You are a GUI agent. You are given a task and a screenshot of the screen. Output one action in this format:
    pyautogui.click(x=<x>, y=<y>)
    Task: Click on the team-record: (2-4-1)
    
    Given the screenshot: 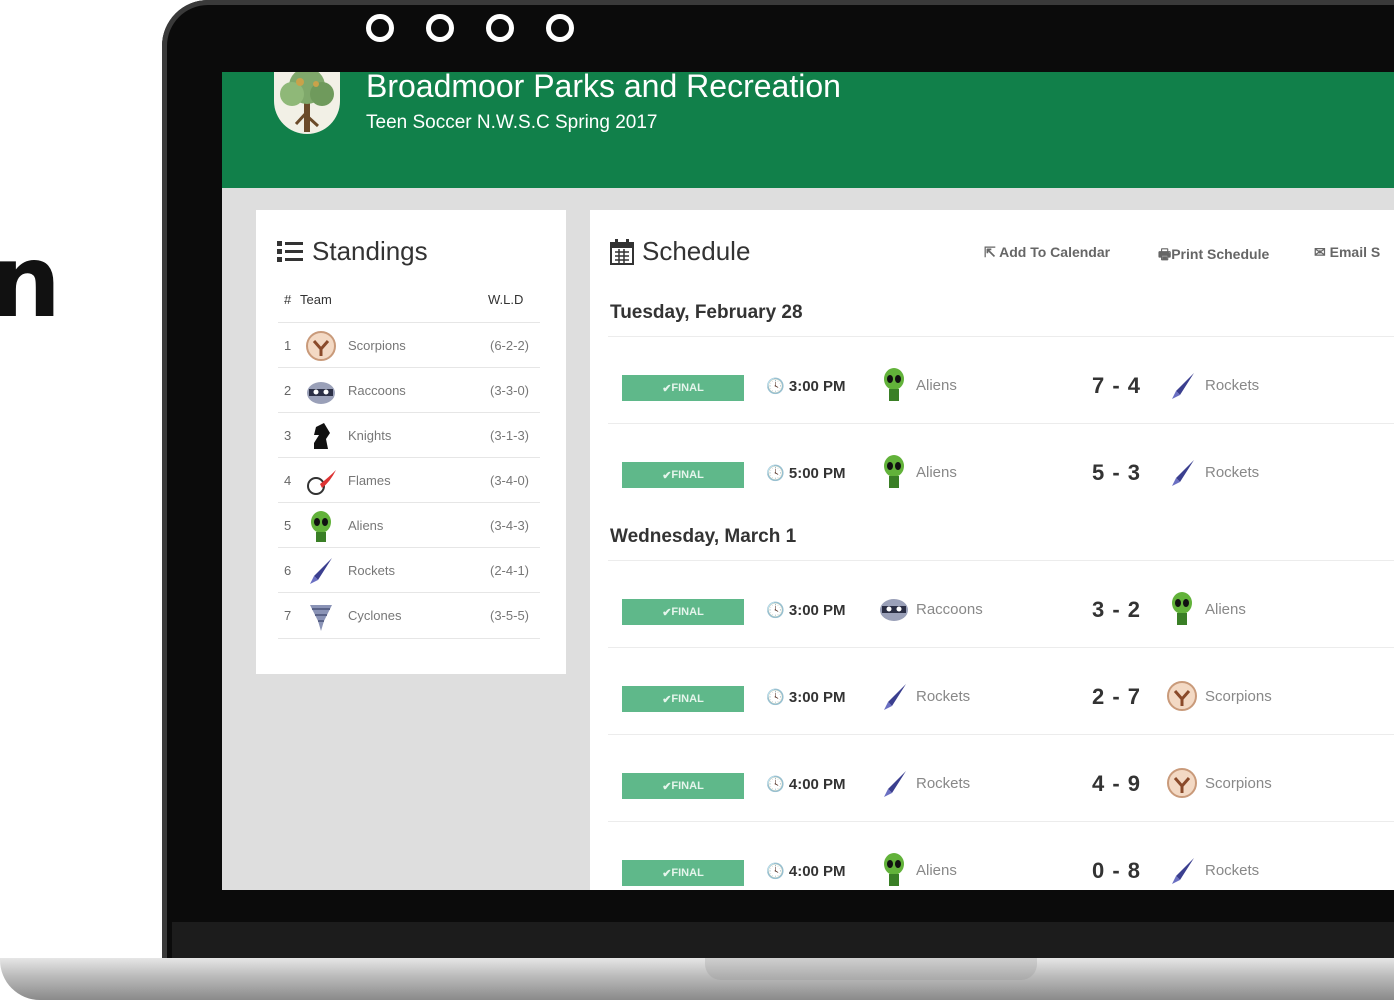 What is the action you would take?
    pyautogui.click(x=510, y=570)
    